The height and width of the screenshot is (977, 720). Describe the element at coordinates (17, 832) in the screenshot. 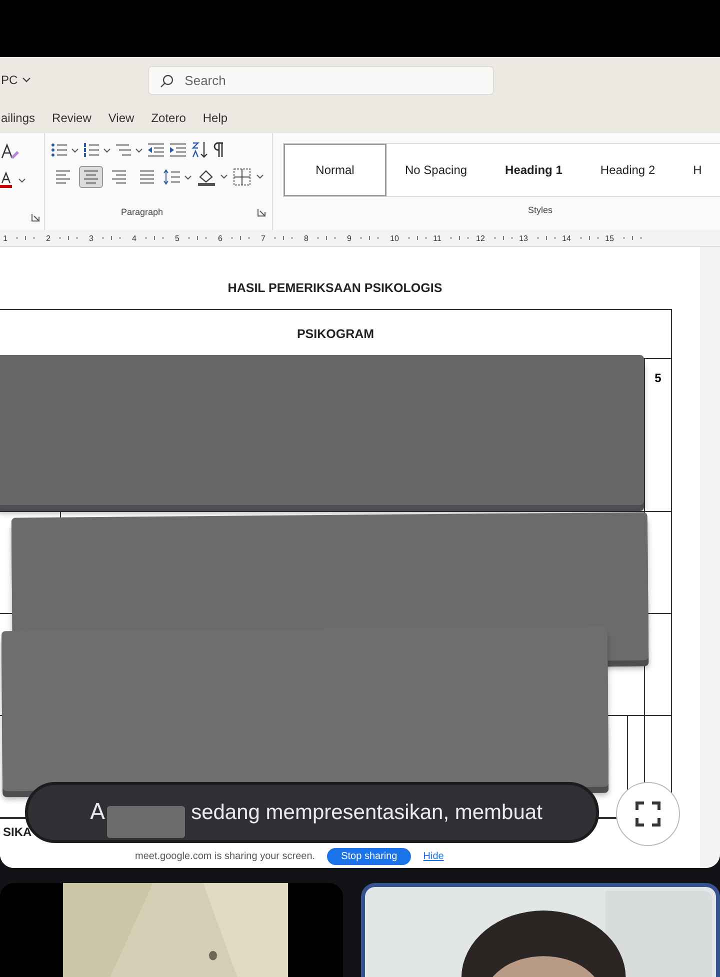

I see `section-label: SIKA` at that location.